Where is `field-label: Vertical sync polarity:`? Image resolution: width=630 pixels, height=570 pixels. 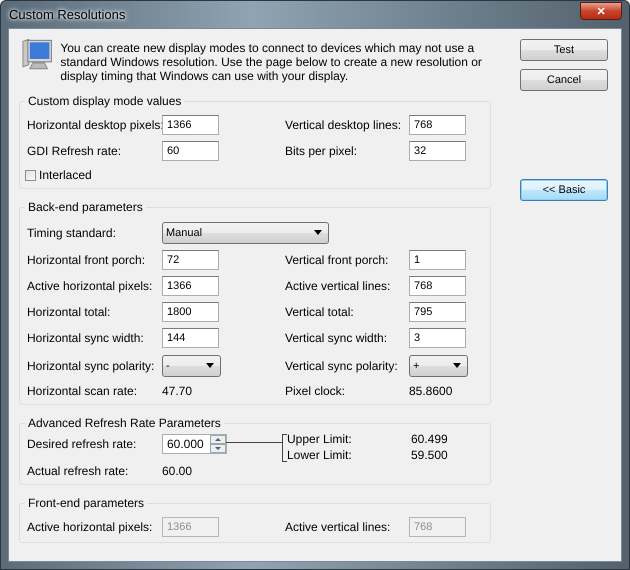 field-label: Vertical sync polarity: is located at coordinates (342, 365).